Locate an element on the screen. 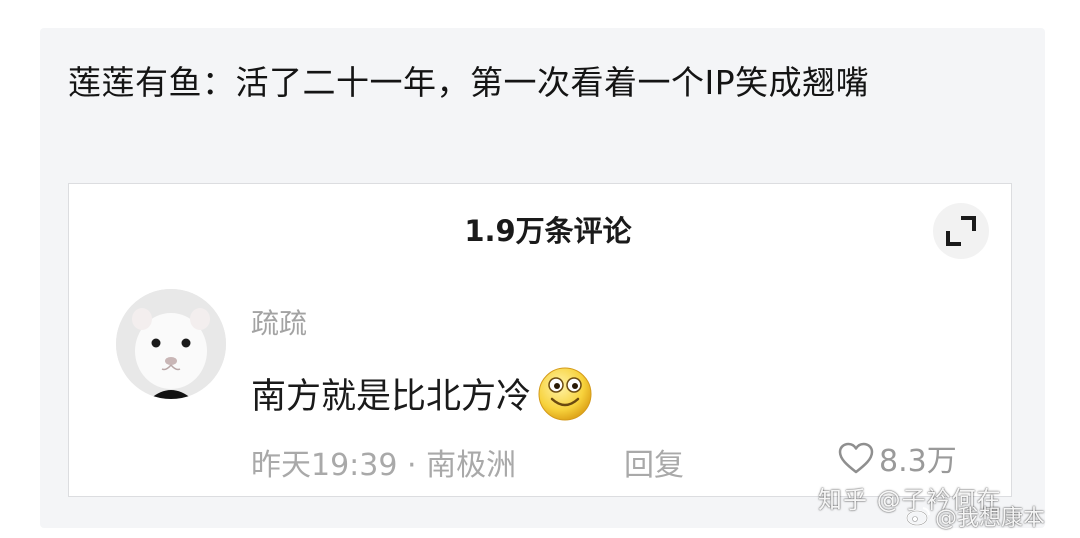 The width and height of the screenshot is (1080, 538). smile-emoji-icon is located at coordinates (565, 394).